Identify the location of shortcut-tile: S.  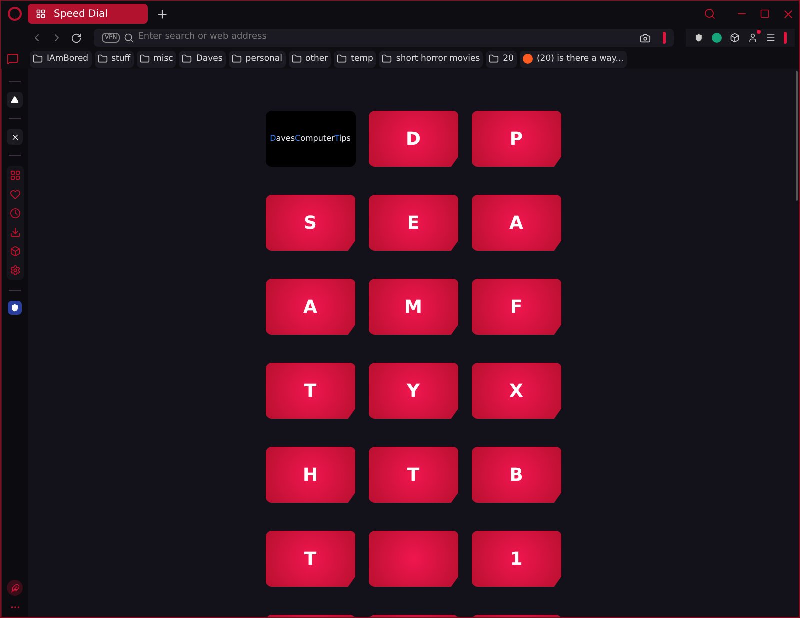
(311, 223).